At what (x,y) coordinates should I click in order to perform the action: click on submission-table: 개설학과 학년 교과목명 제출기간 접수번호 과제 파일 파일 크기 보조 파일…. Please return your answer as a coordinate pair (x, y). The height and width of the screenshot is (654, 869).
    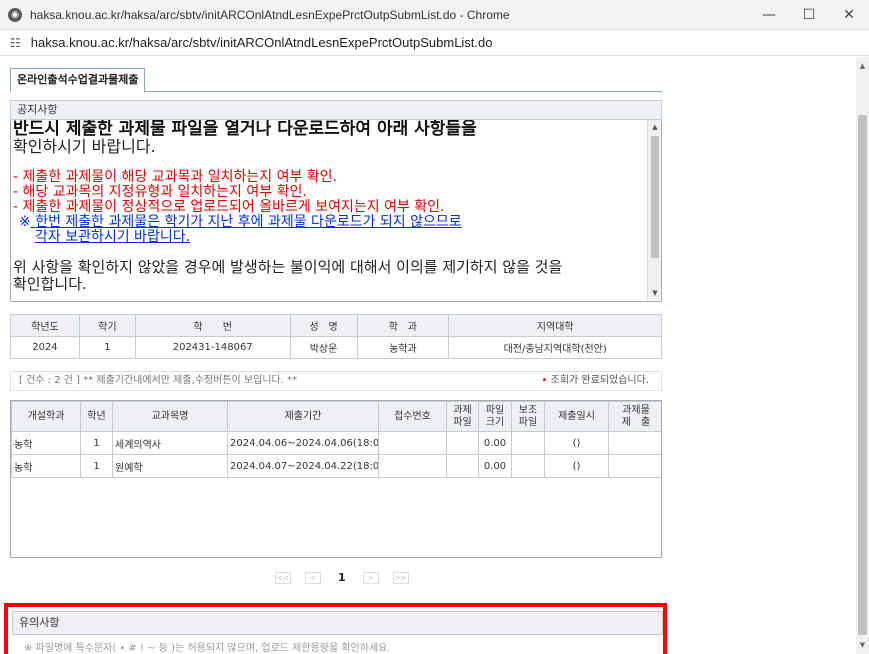
    Looking at the image, I should click on (336, 439).